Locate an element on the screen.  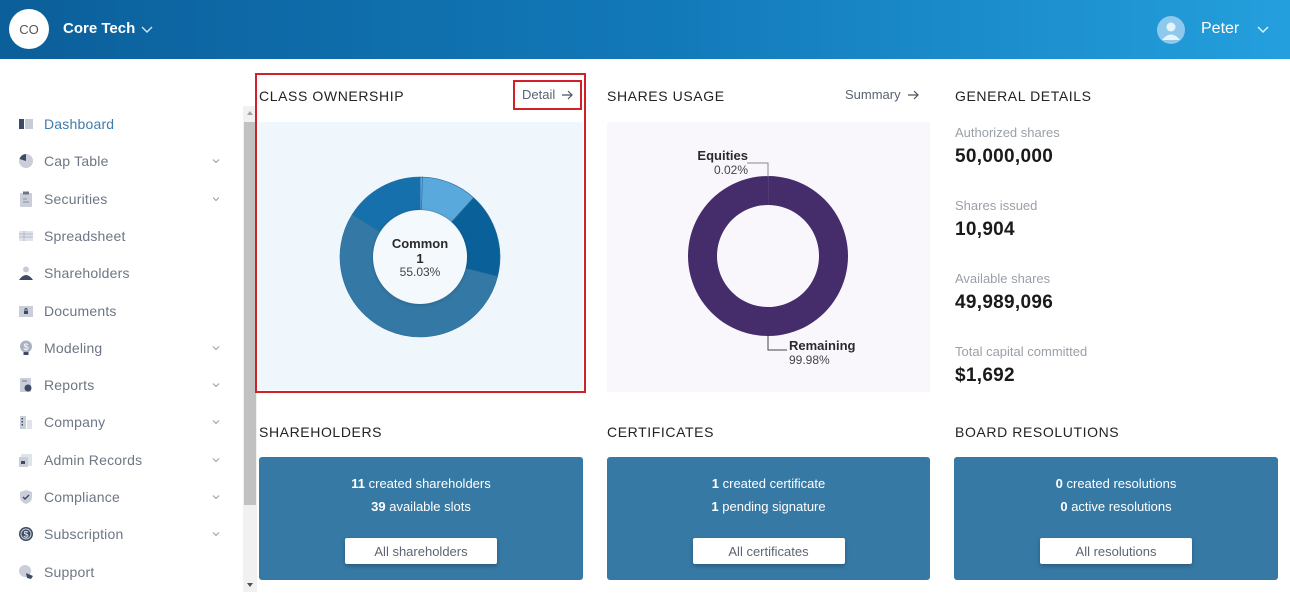
sidebar-item-subscription: $ Subscription is located at coordinates (120, 534).